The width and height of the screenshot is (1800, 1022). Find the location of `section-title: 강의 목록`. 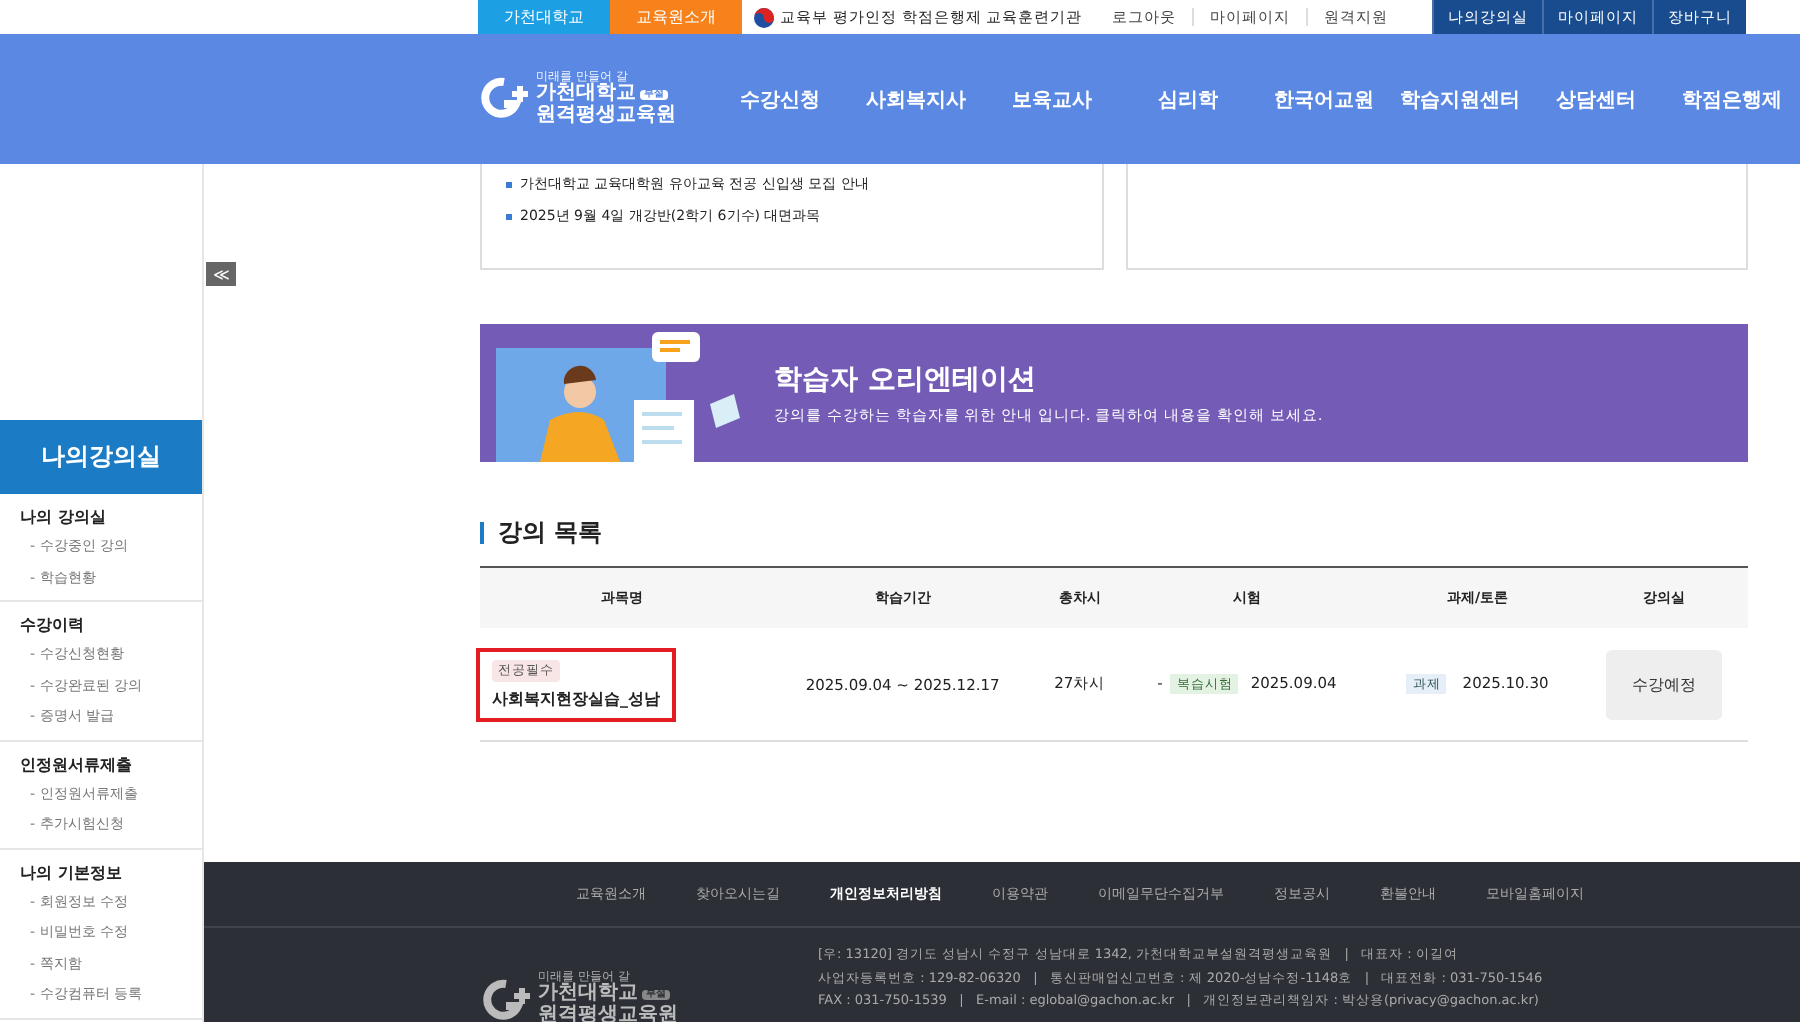

section-title: 강의 목록 is located at coordinates (550, 533).